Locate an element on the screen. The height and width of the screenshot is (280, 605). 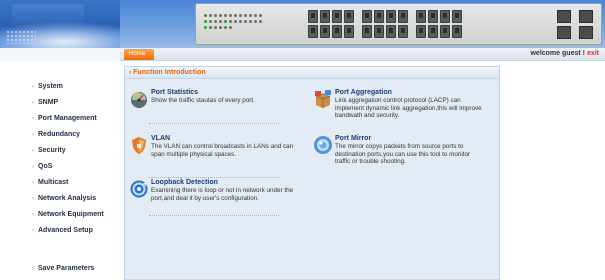
username: guest is located at coordinates (571, 53).